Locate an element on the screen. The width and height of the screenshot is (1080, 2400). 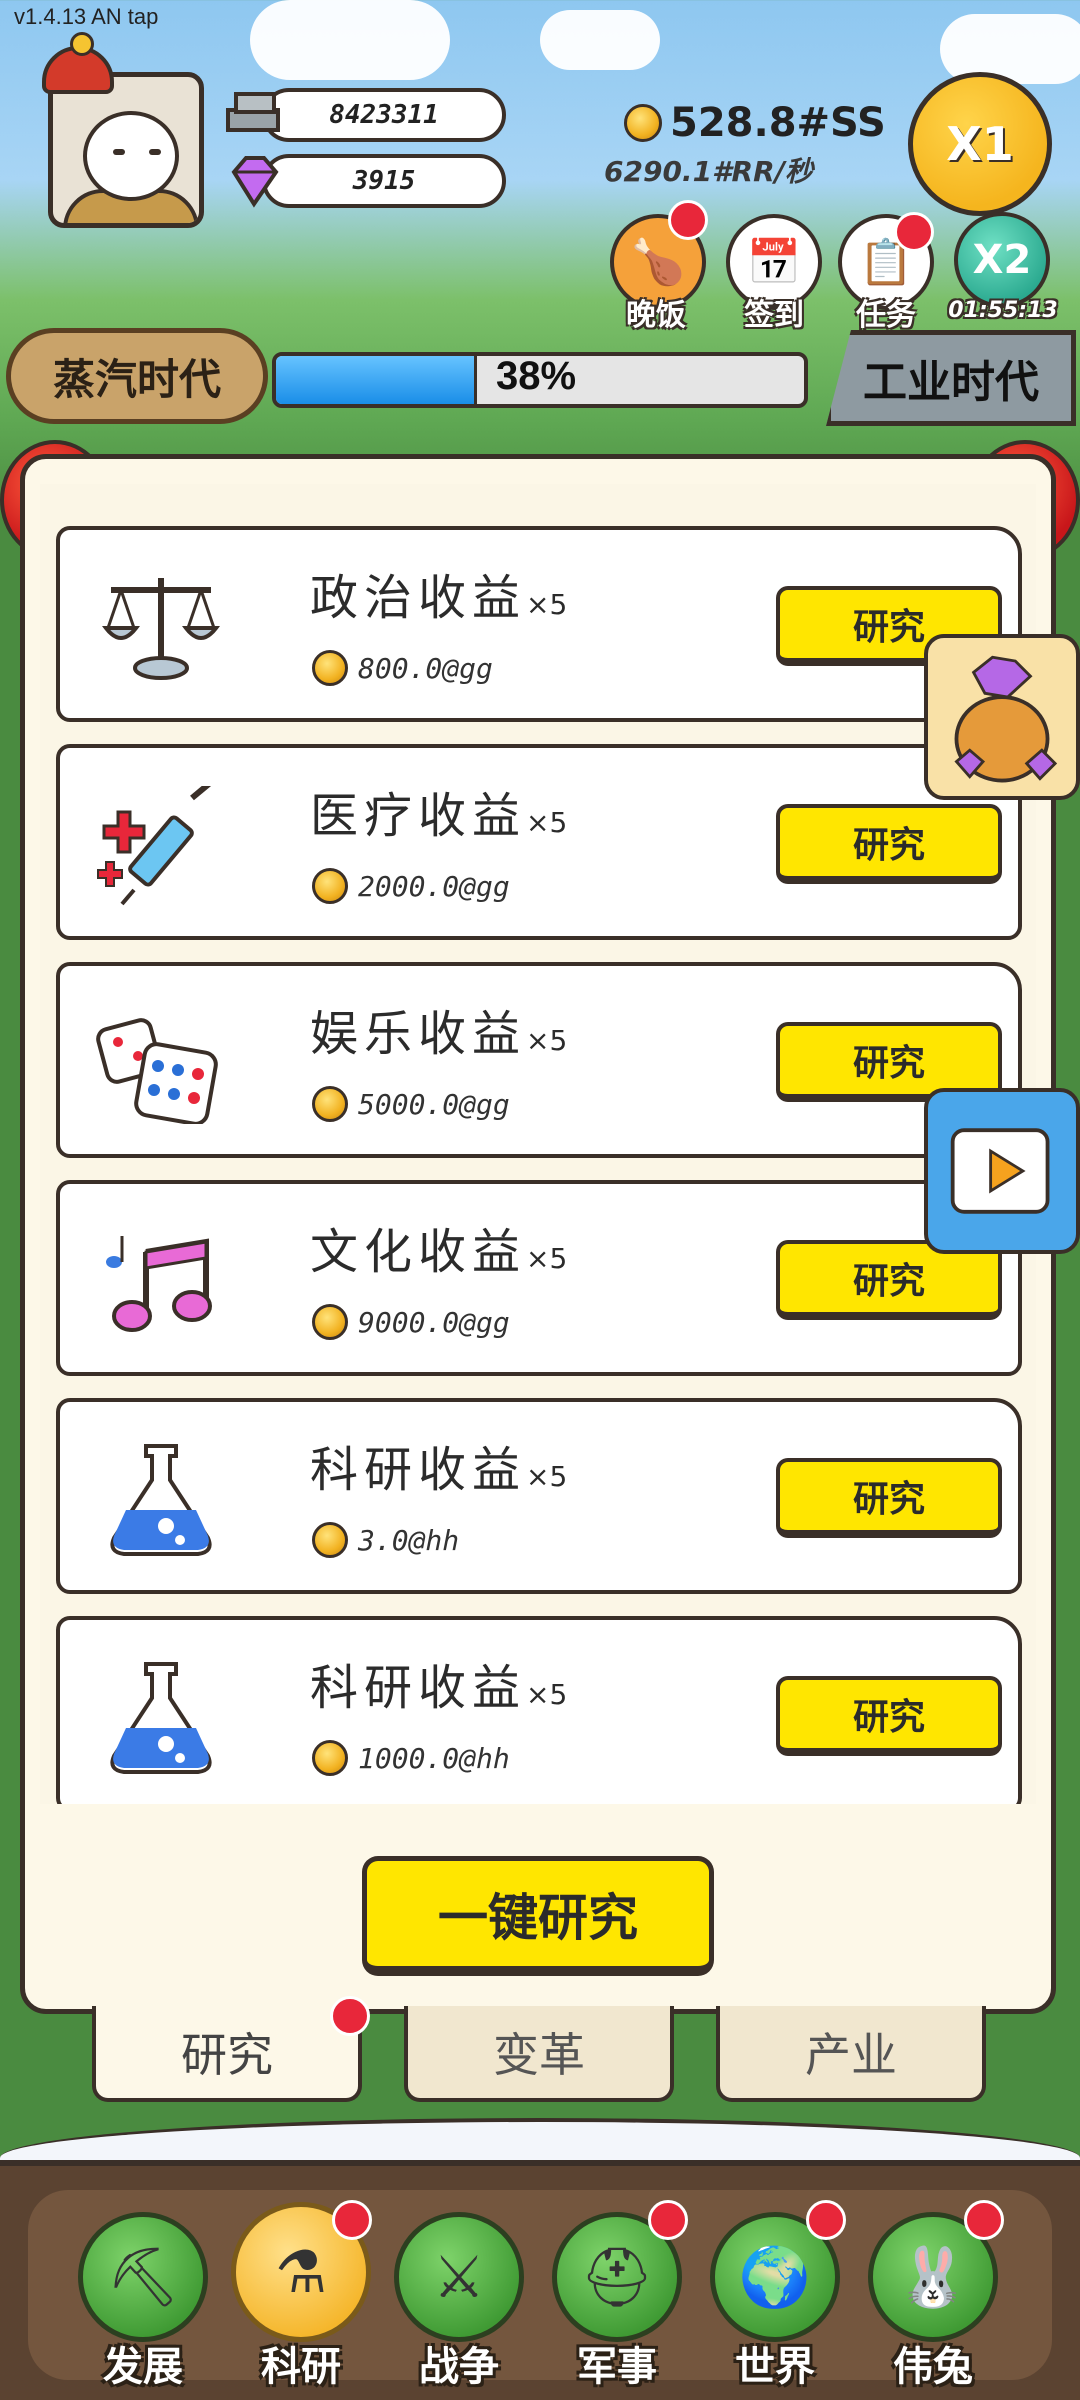
nav-label: 军事 is located at coordinates (617, 2367).